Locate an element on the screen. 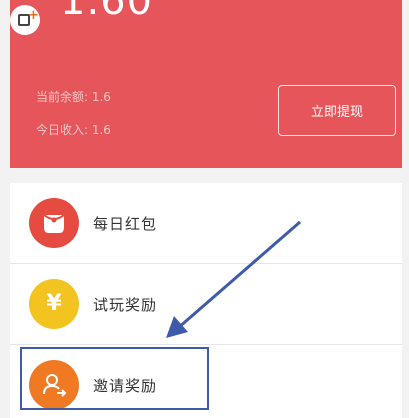  red-envelope-icon is located at coordinates (54, 223).